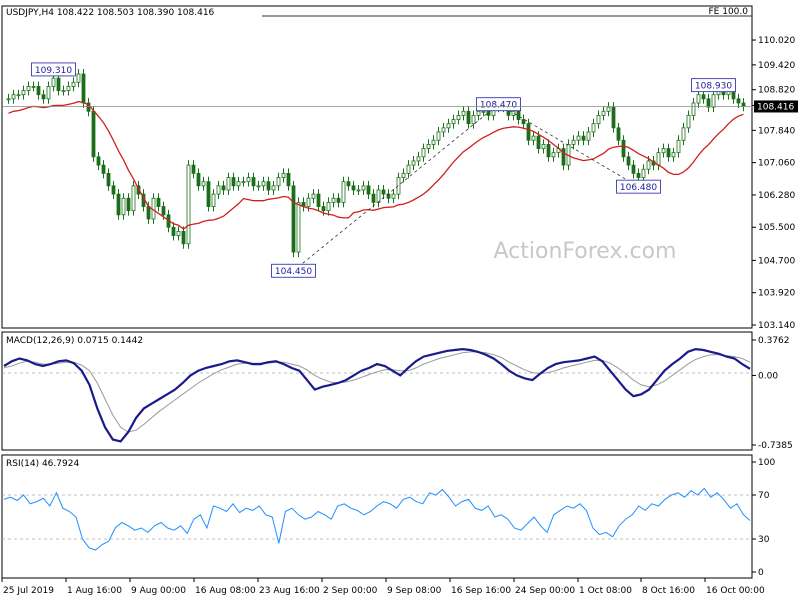  I want to click on price-tick-label: 103.140, so click(776, 326).